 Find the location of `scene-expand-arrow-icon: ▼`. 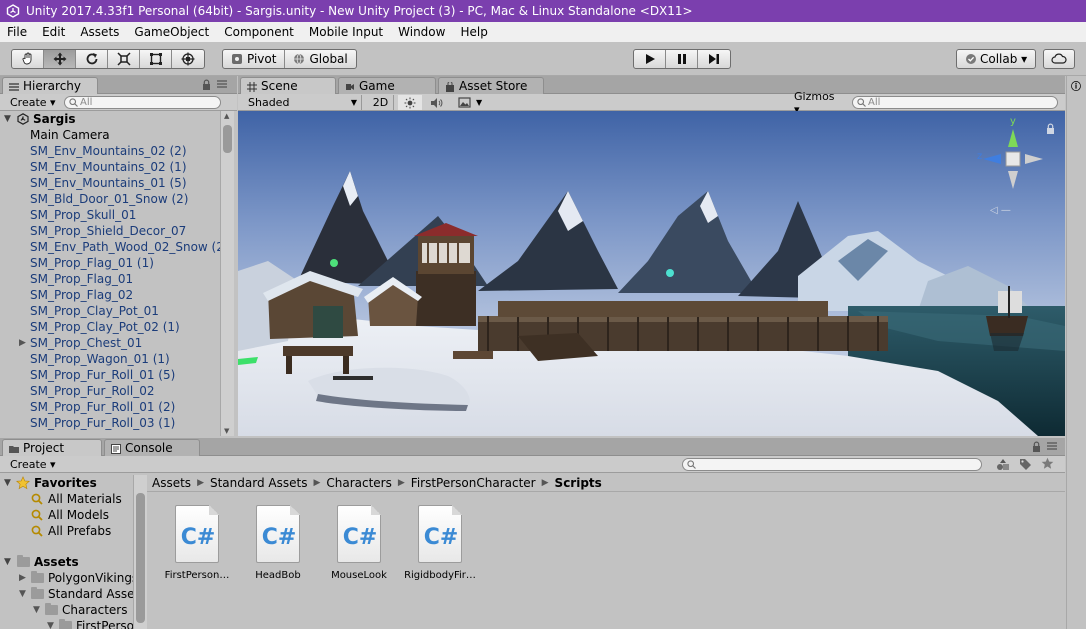

scene-expand-arrow-icon: ▼ is located at coordinates (7, 119).